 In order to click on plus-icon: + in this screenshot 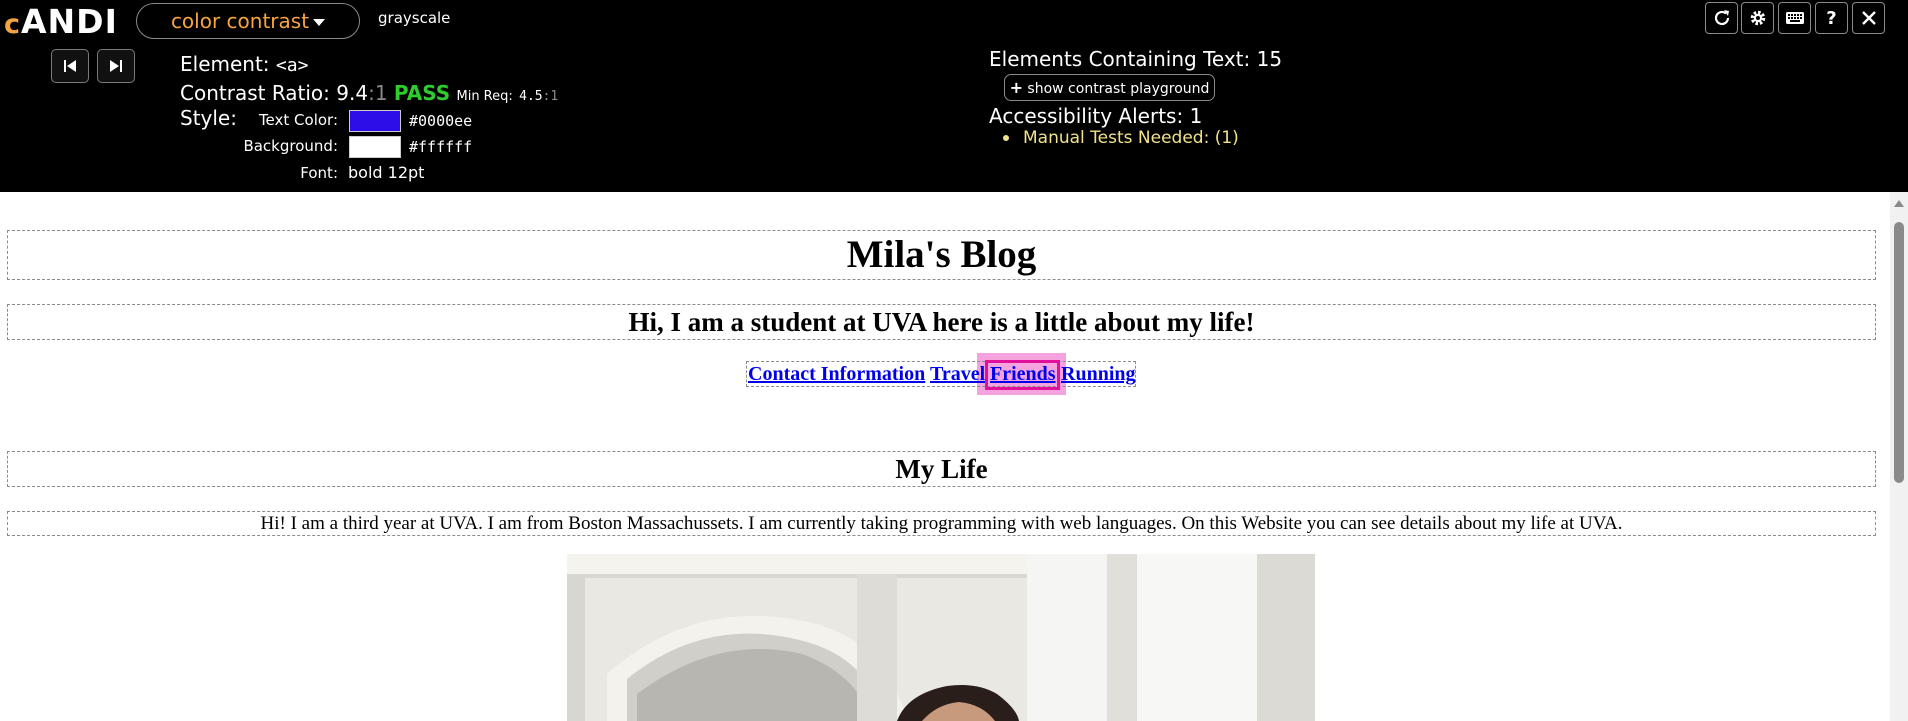, I will do `click(1016, 87)`.